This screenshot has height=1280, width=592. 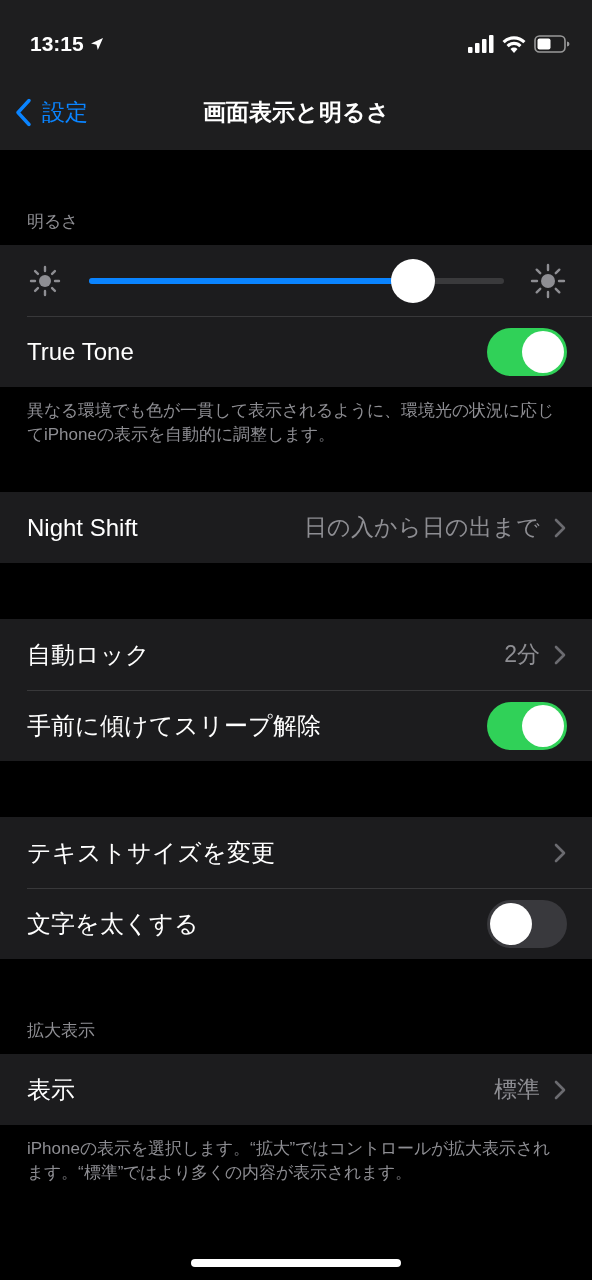 What do you see at coordinates (296, 112) in the screenshot?
I see `page-title: 画面表示と明るさ` at bounding box center [296, 112].